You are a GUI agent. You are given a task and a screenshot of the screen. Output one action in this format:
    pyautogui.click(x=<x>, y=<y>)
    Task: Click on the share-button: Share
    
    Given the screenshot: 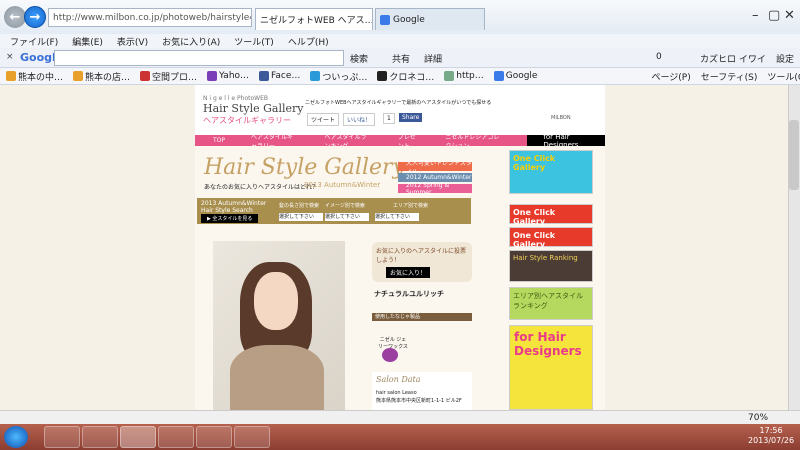 What is the action you would take?
    pyautogui.click(x=411, y=117)
    